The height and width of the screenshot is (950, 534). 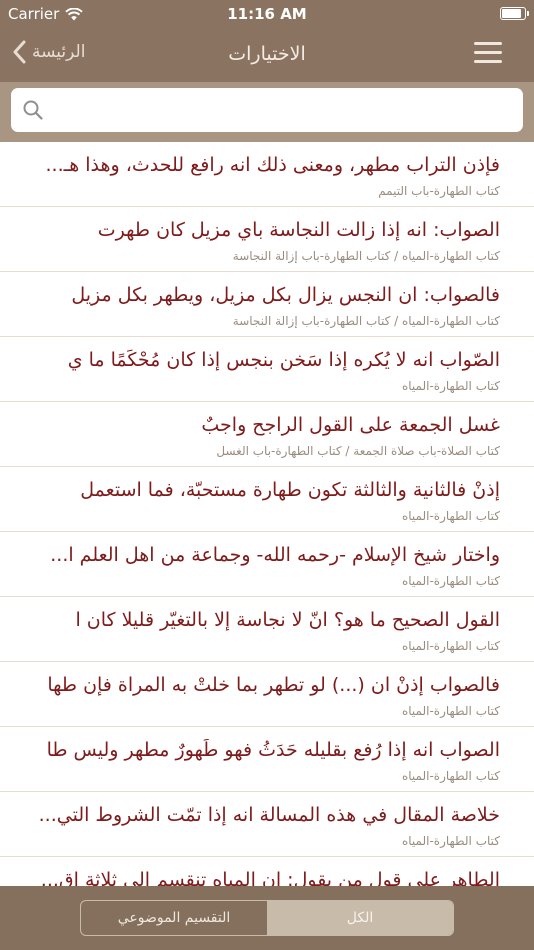 I want to click on hamburger-menu-icon, so click(x=488, y=53).